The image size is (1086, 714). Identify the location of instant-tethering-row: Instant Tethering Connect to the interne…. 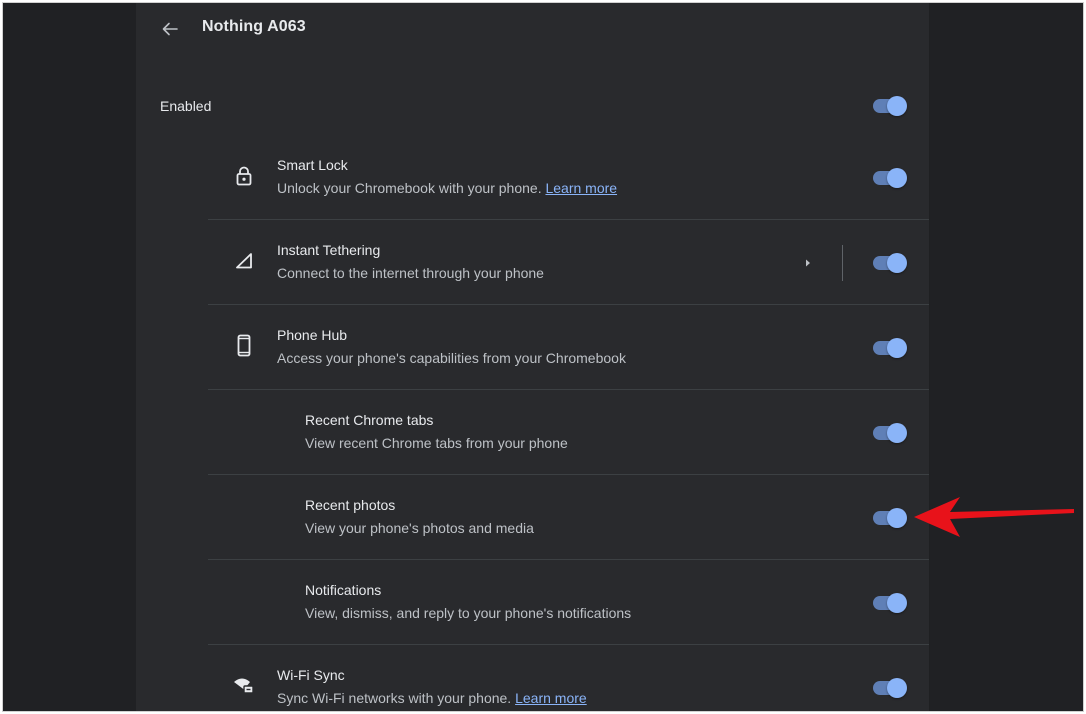
(568, 263).